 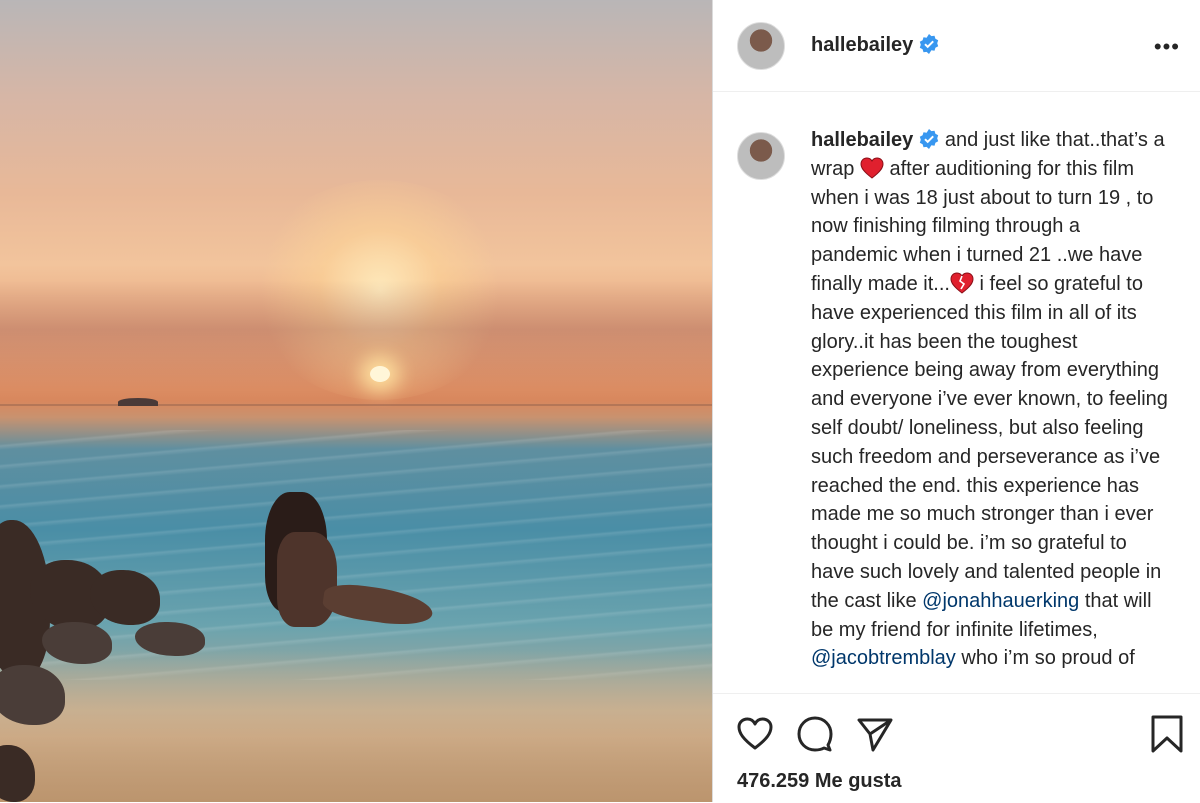 I want to click on broken-heart-emoji-icon, so click(x=962, y=283).